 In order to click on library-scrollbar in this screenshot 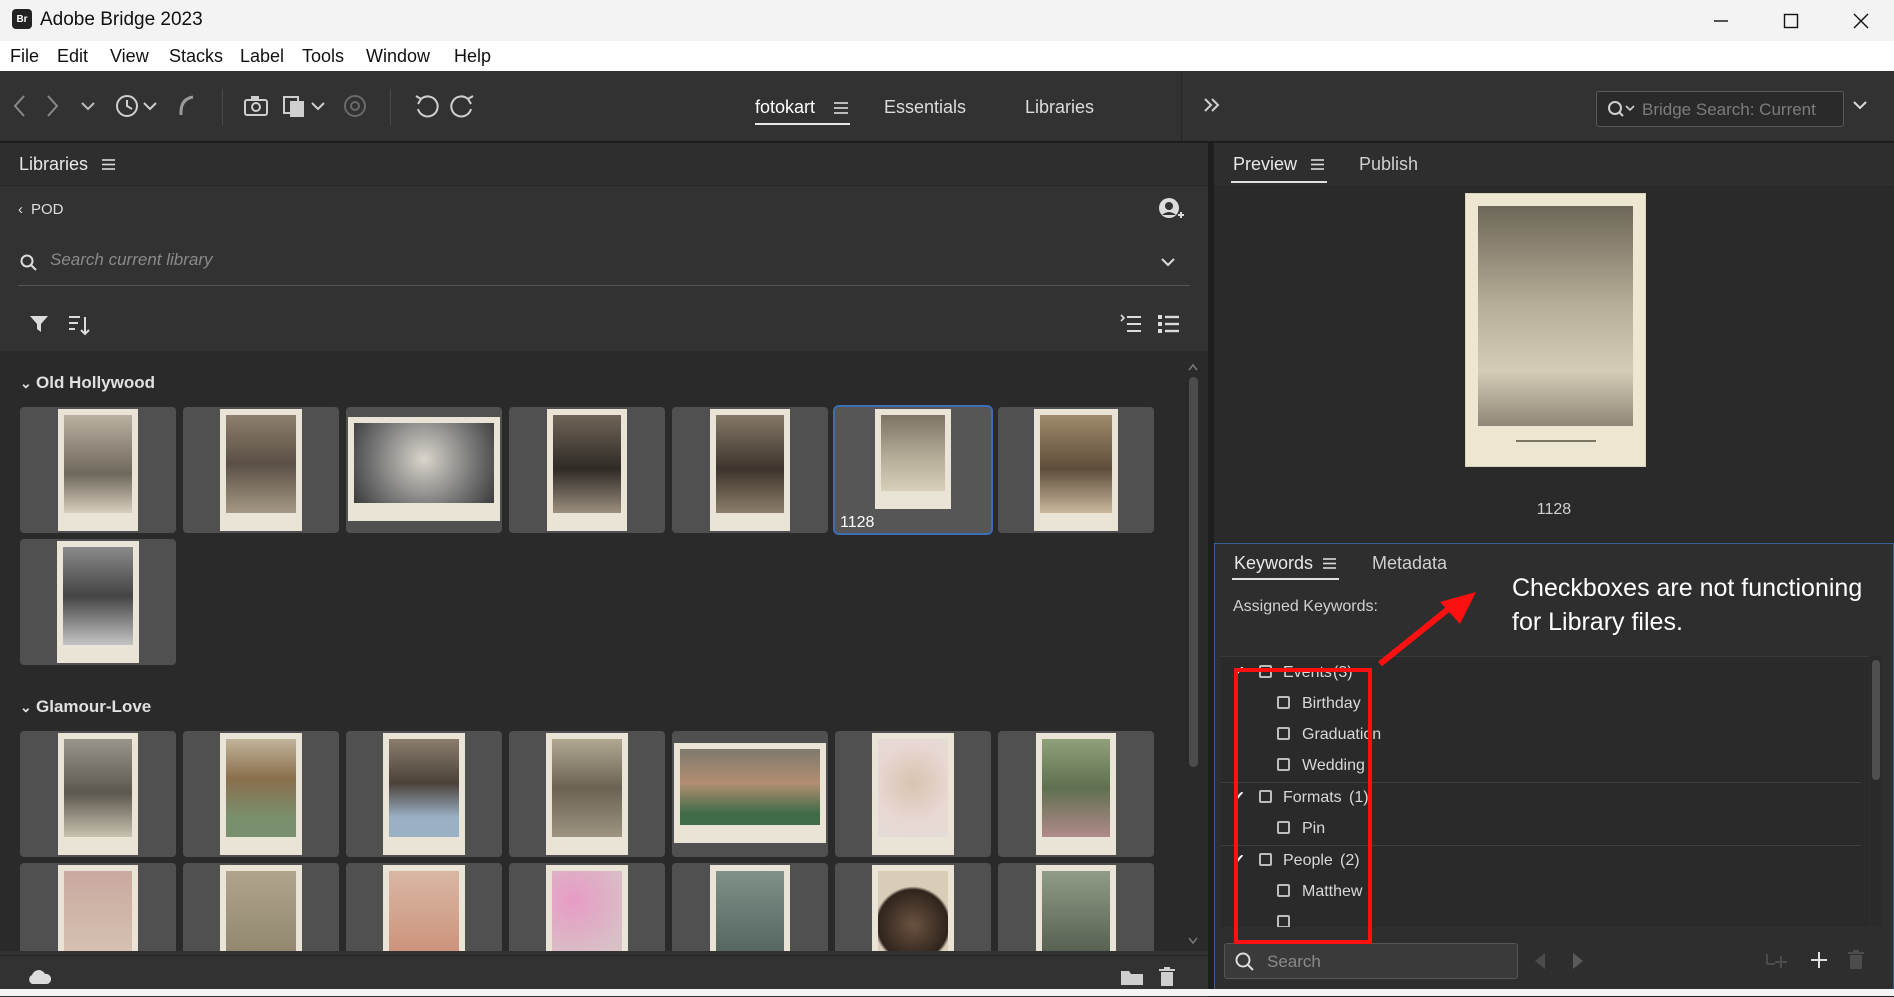, I will do `click(1193, 655)`.